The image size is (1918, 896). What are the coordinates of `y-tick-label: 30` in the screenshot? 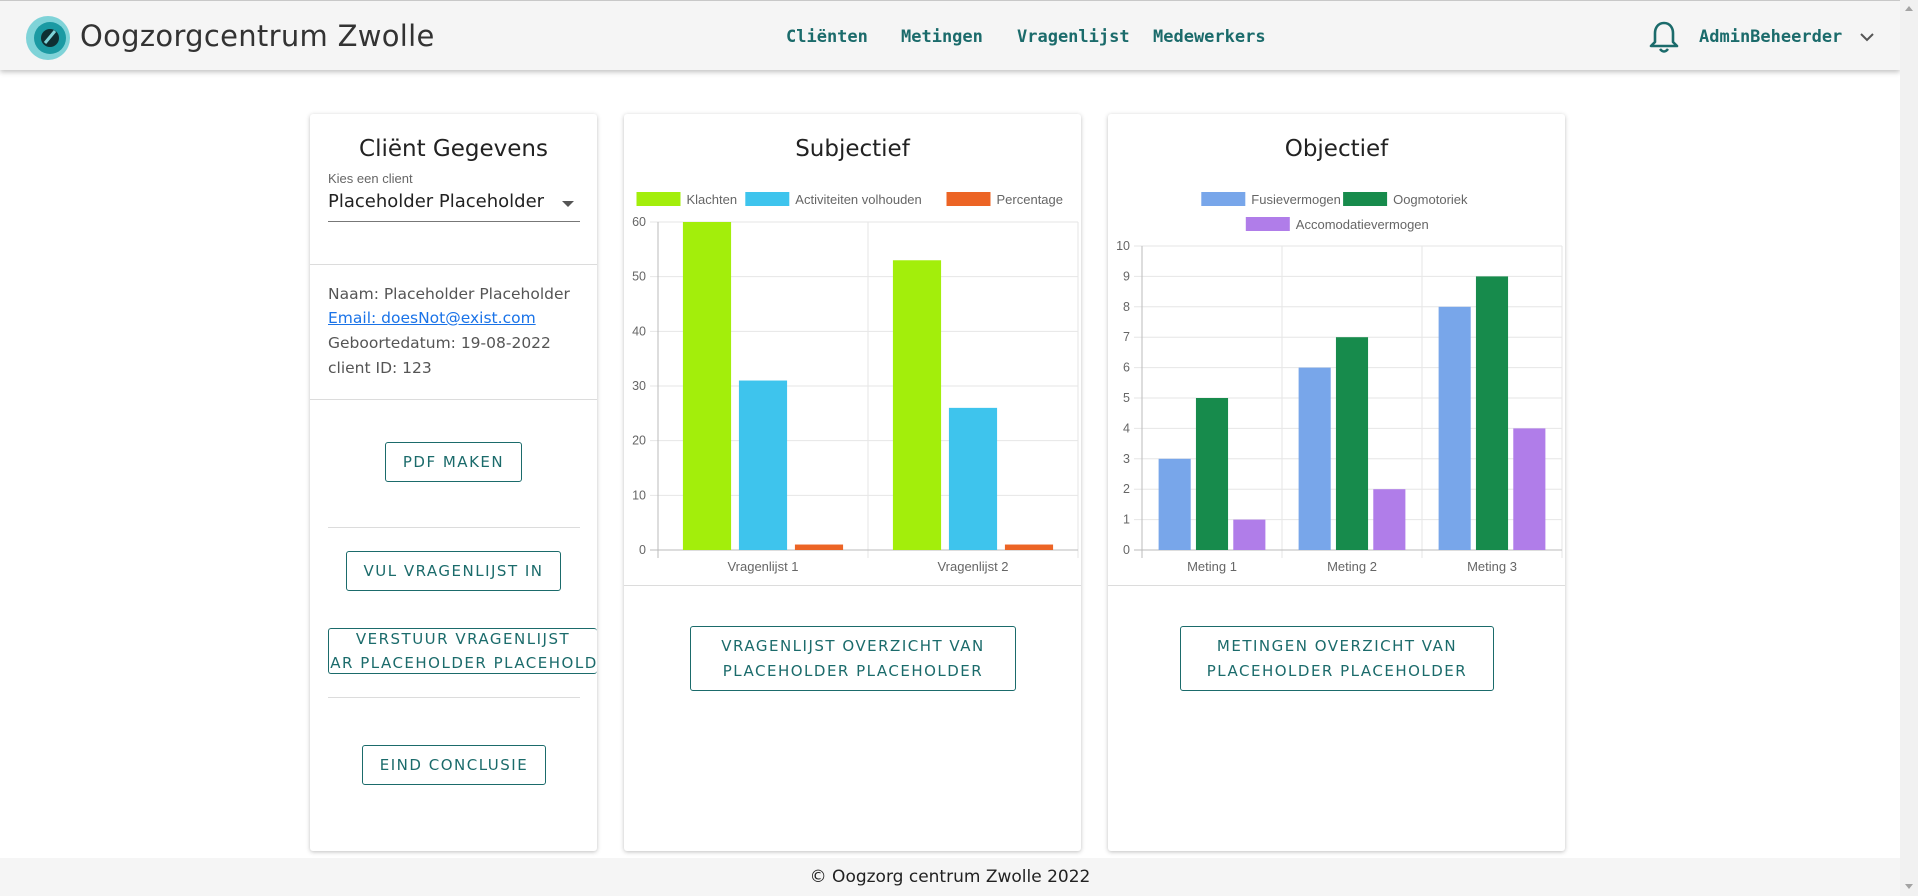 It's located at (639, 386).